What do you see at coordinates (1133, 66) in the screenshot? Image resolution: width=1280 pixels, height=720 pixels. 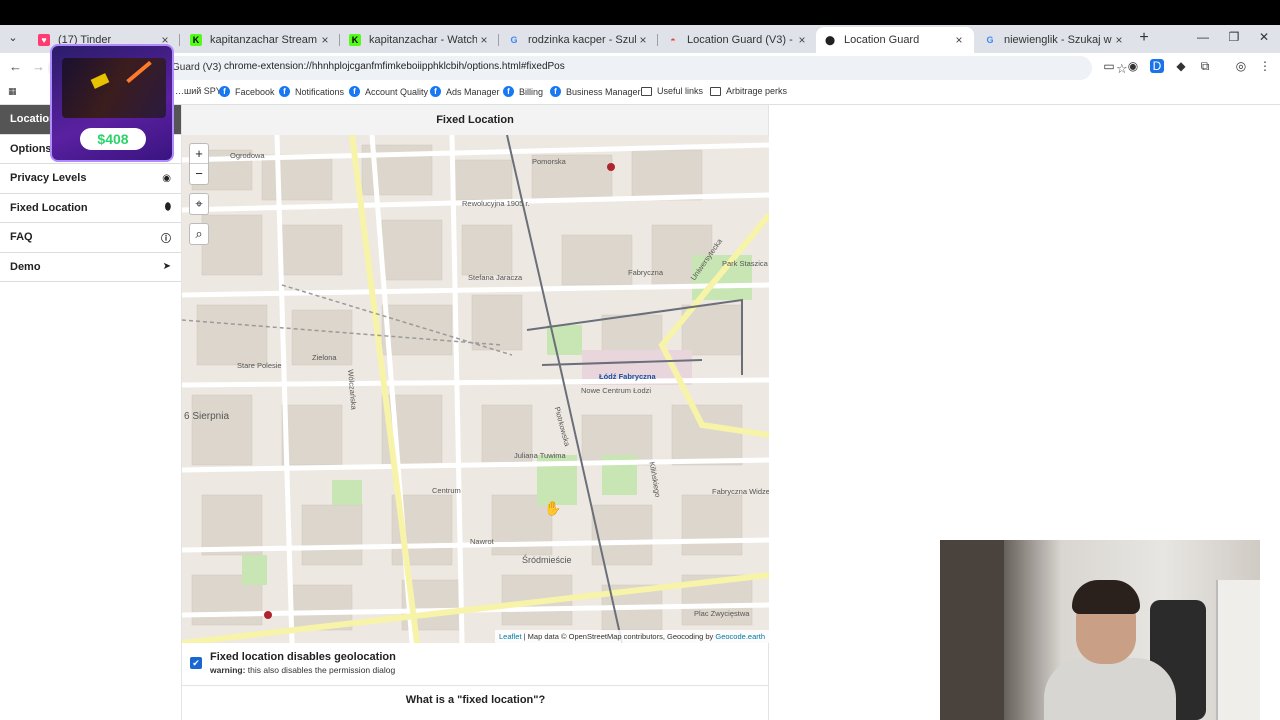 I see `extension-puzzle-icon: ◉` at bounding box center [1133, 66].